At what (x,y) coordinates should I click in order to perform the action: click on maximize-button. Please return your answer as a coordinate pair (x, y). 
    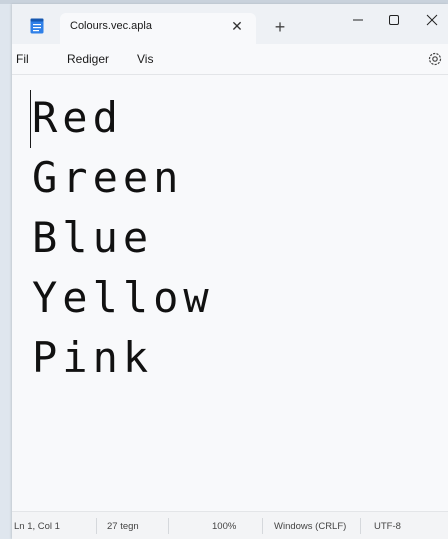
    Looking at the image, I should click on (394, 20).